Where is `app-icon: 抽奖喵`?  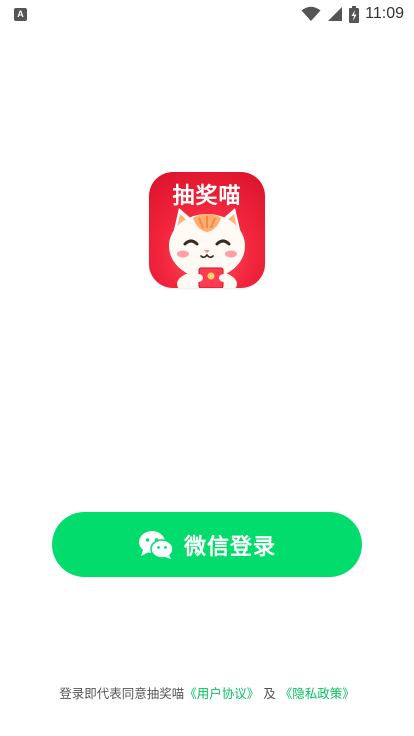 app-icon: 抽奖喵 is located at coordinates (207, 230).